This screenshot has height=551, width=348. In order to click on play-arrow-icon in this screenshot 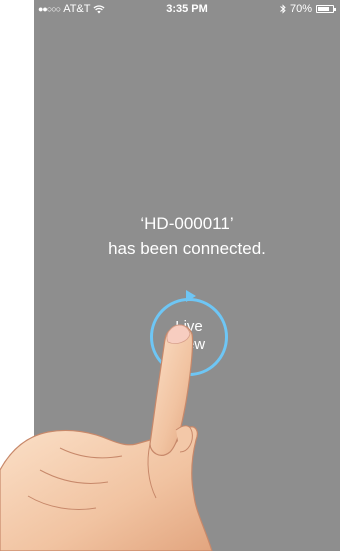, I will do `click(191, 296)`.